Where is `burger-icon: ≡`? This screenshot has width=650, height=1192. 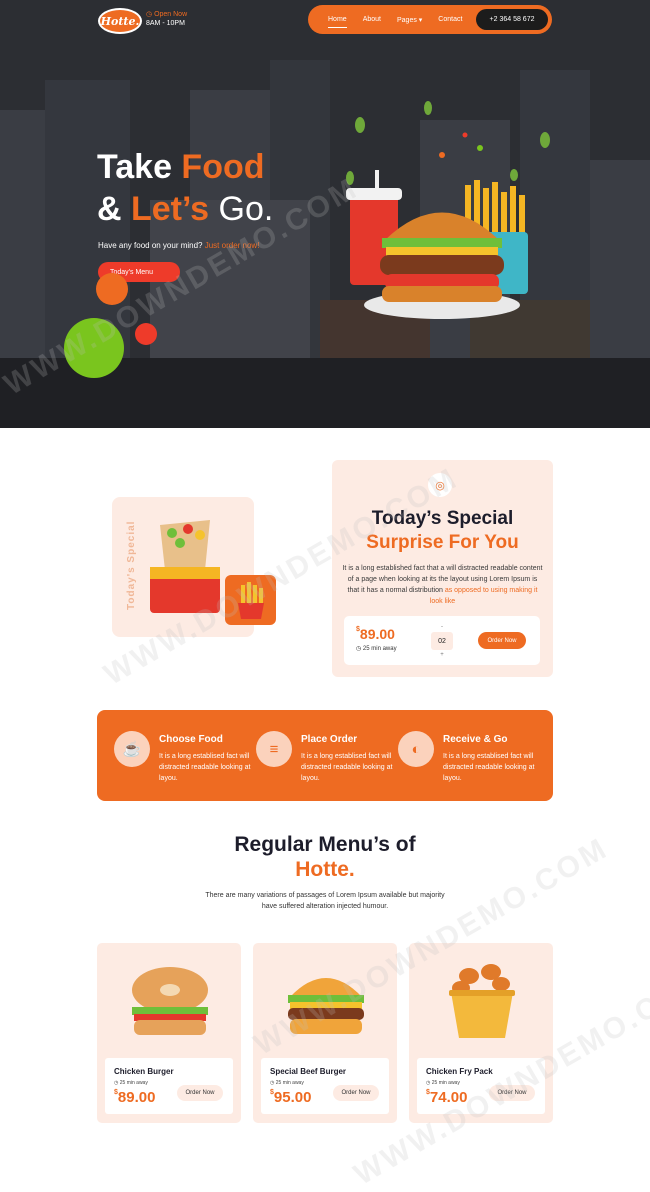
burger-icon: ≡ is located at coordinates (274, 749).